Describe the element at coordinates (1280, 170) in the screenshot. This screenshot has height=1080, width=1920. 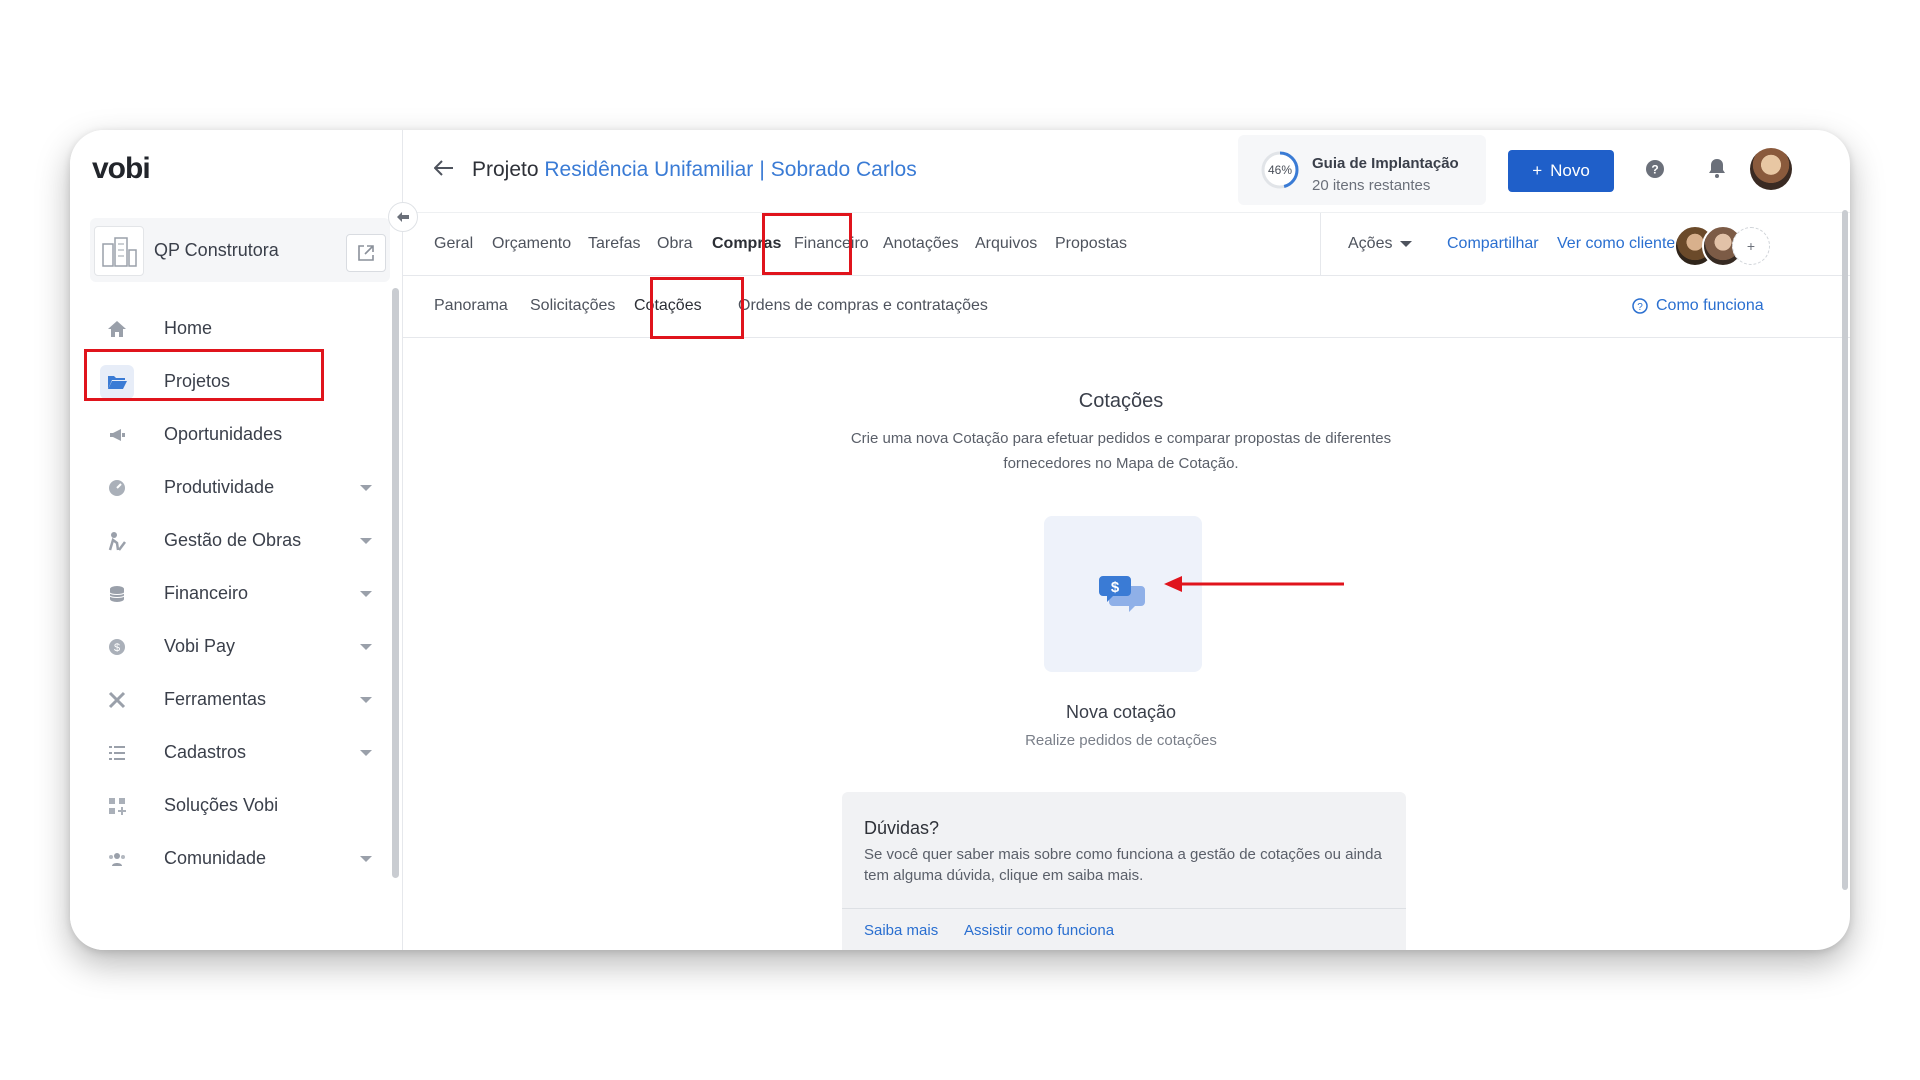
I see `guide-percent: 46%` at that location.